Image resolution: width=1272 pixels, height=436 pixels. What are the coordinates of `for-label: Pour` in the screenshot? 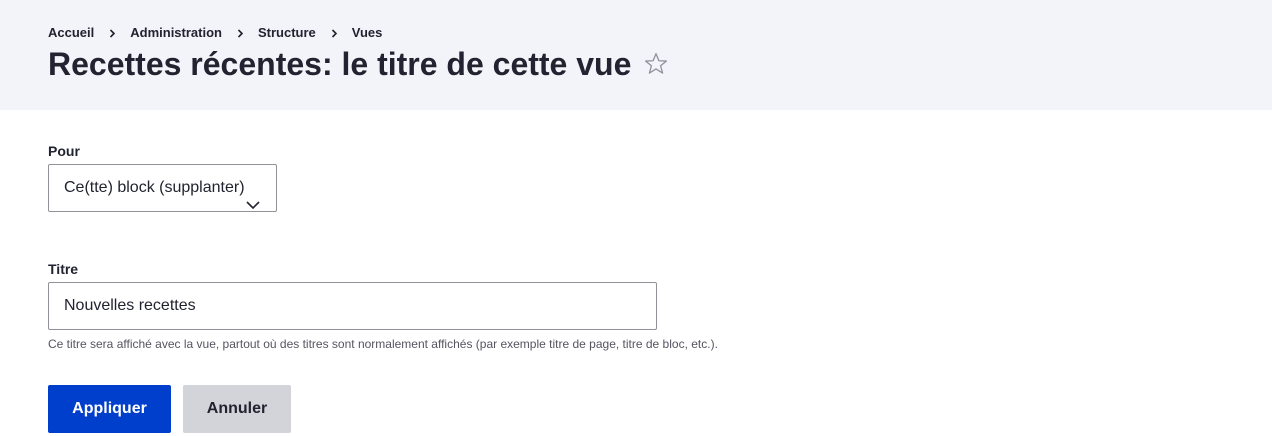 It's located at (64, 151).